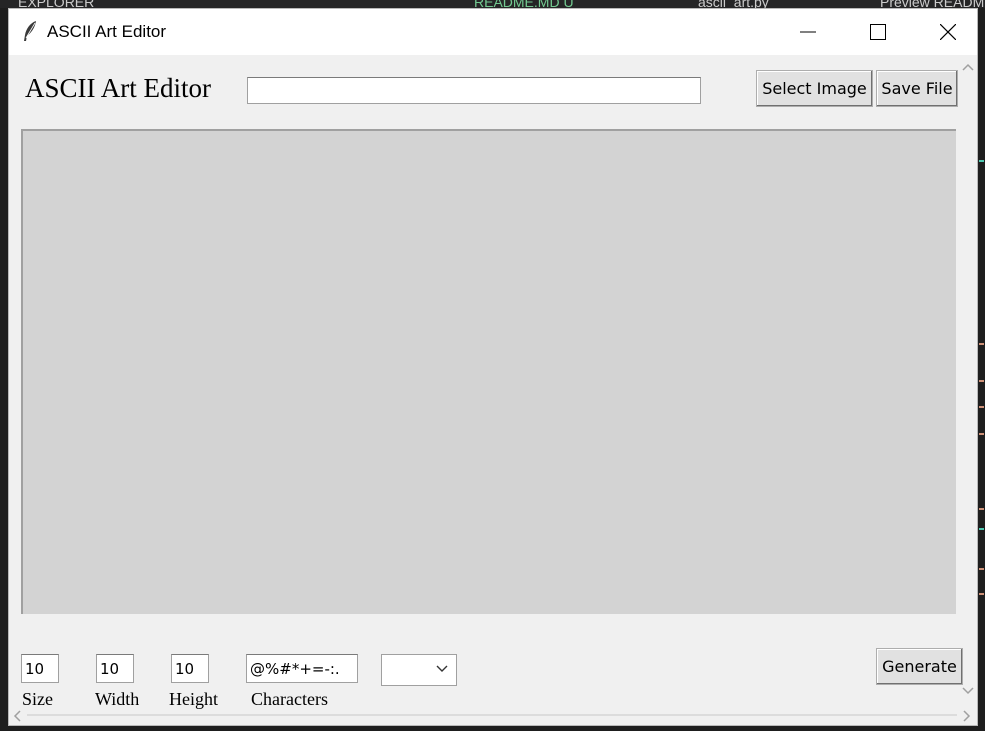  Describe the element at coordinates (17, 716) in the screenshot. I see `chevron-left-icon` at that location.